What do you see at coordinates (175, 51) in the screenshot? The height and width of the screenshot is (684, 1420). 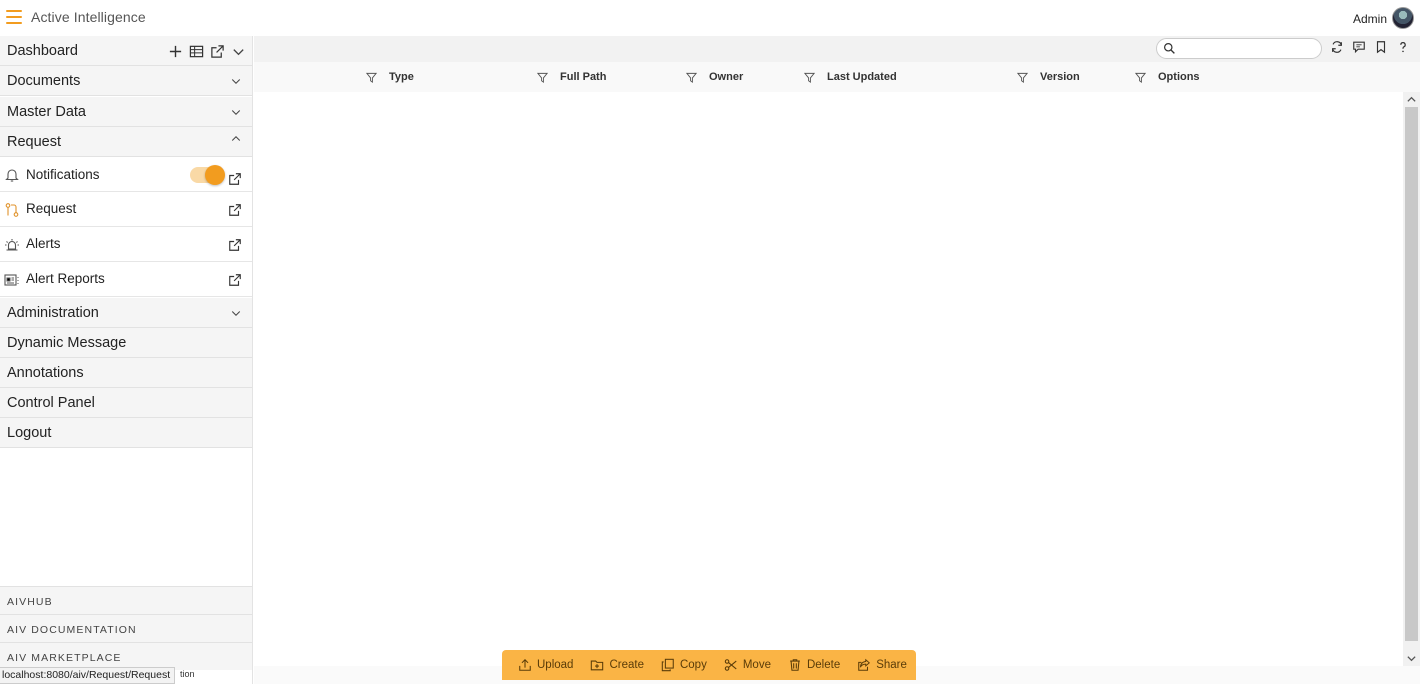 I see `add-icon` at bounding box center [175, 51].